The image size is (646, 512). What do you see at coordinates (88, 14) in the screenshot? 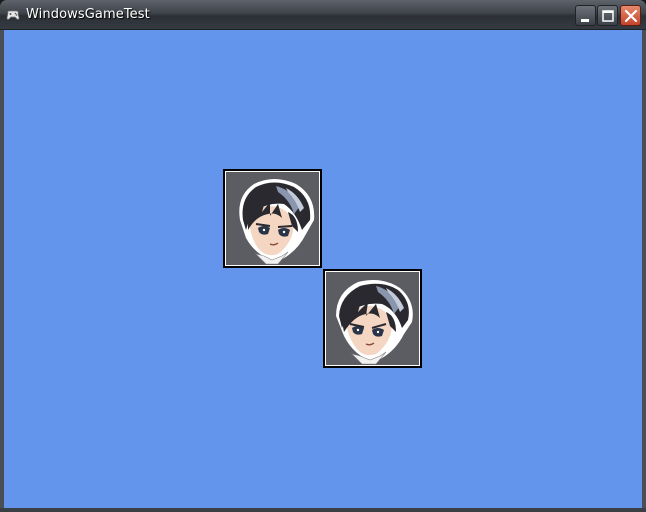
I see `window-title: WindowsGameTest` at bounding box center [88, 14].